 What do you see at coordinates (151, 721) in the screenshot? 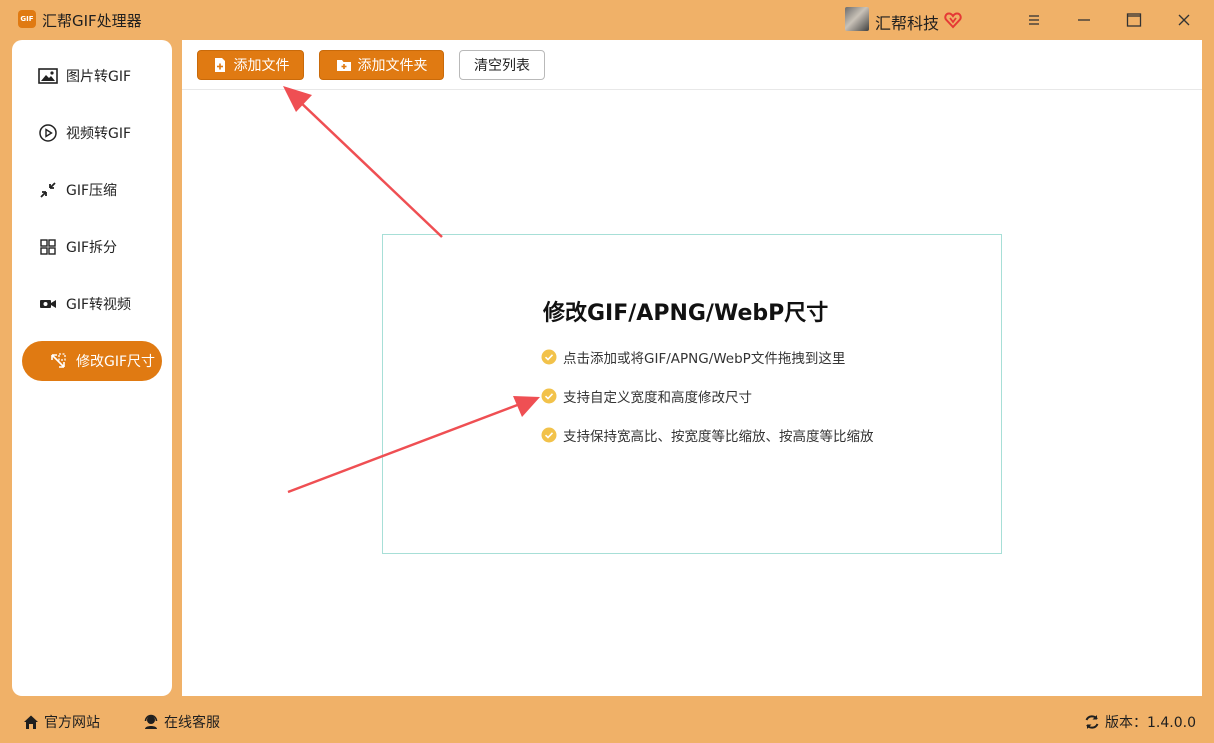
I see `customer-service-icon` at bounding box center [151, 721].